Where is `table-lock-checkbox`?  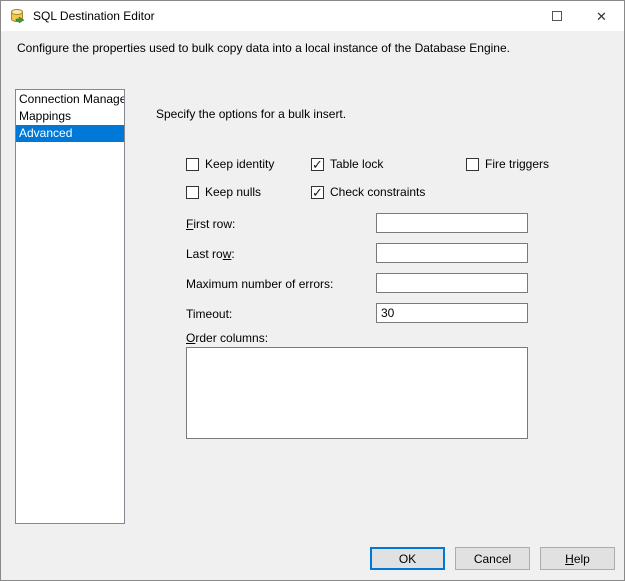 table-lock-checkbox is located at coordinates (317, 165).